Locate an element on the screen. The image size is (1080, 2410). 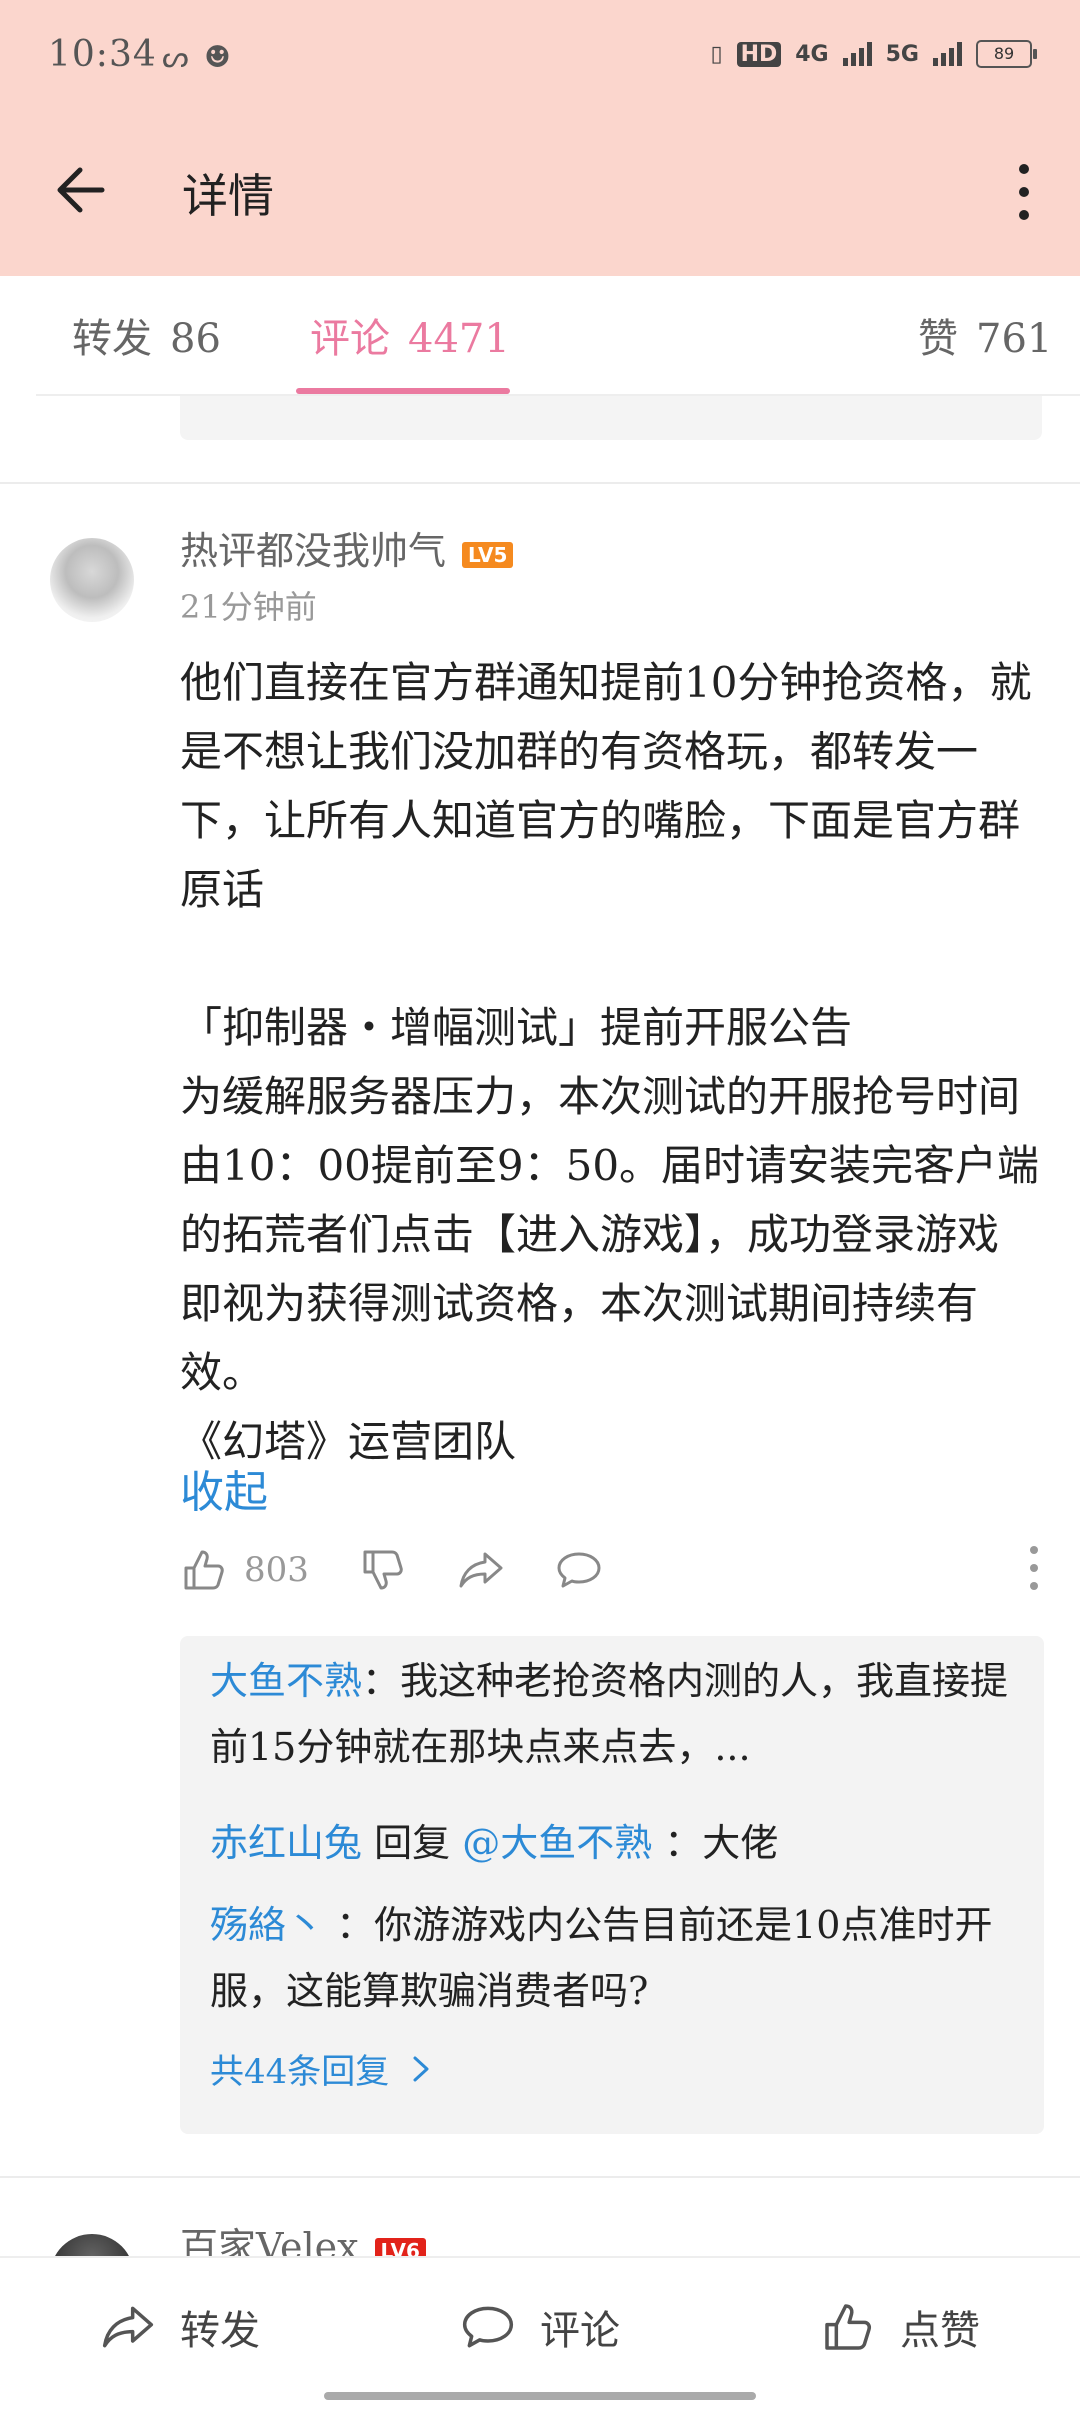
top-bar: 10:34 ᔕ ☻ ▯ HD 4G 5G 89 详情 is located at coordinates (540, 138).